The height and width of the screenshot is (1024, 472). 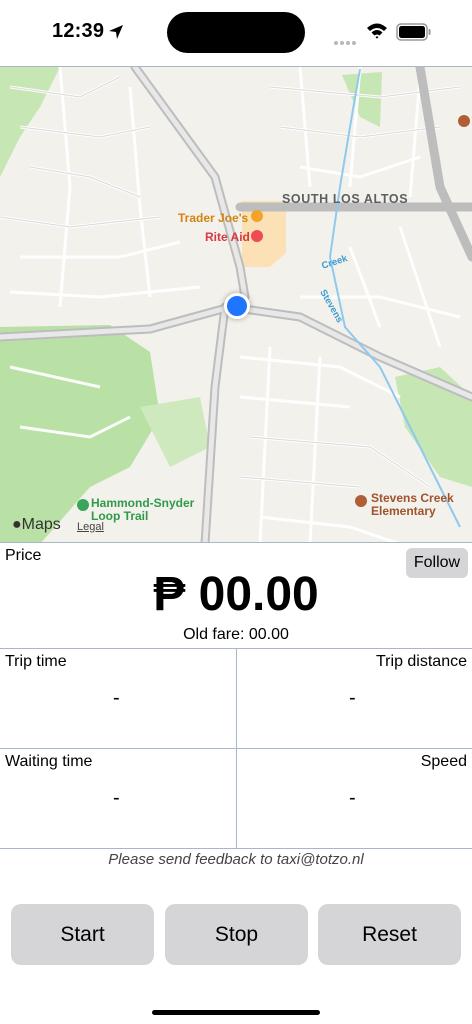 What do you see at coordinates (443, 761) in the screenshot?
I see `speed-label: Speed` at bounding box center [443, 761].